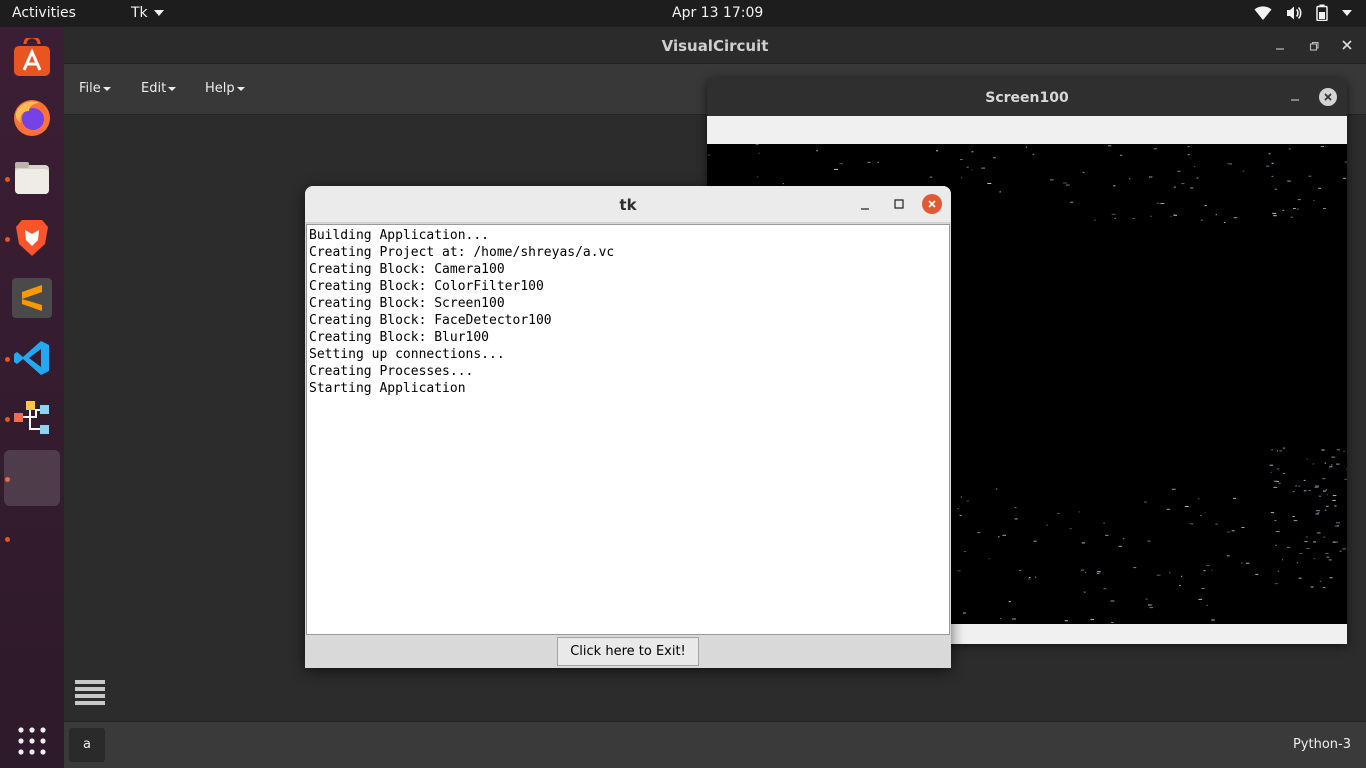 The height and width of the screenshot is (768, 1366). I want to click on dock-python-tk, so click(32, 478).